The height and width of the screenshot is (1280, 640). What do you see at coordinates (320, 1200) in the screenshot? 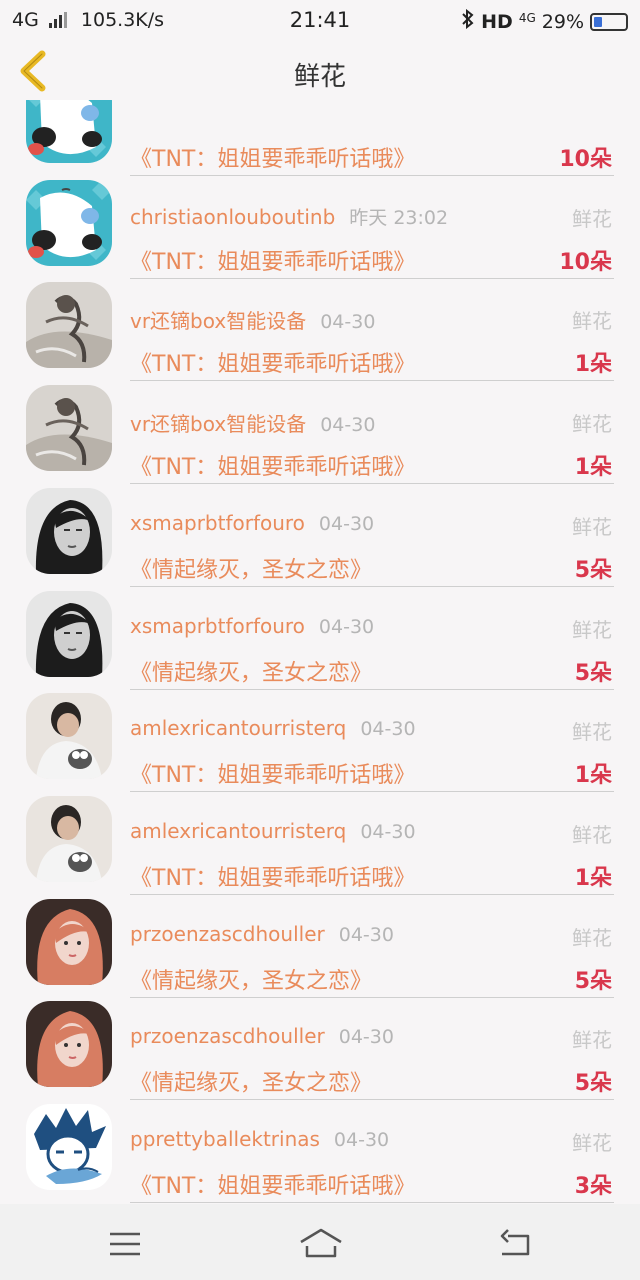
I see `list-item: pprettyballektrinas04-30鲜花` at bounding box center [320, 1200].